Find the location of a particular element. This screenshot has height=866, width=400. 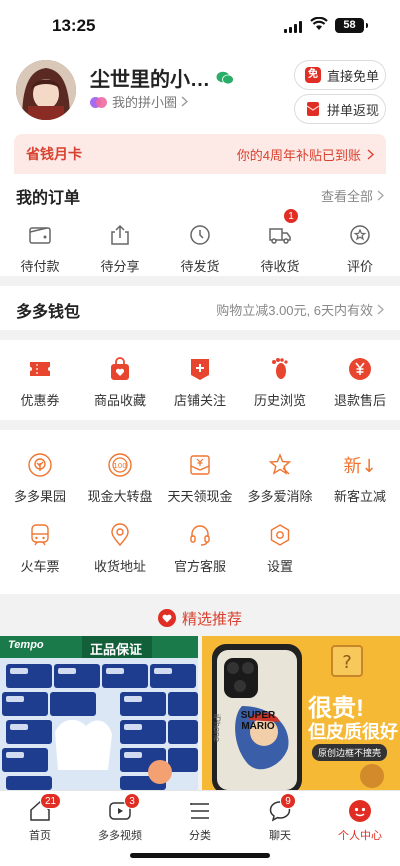

category-icon is located at coordinates (200, 811).